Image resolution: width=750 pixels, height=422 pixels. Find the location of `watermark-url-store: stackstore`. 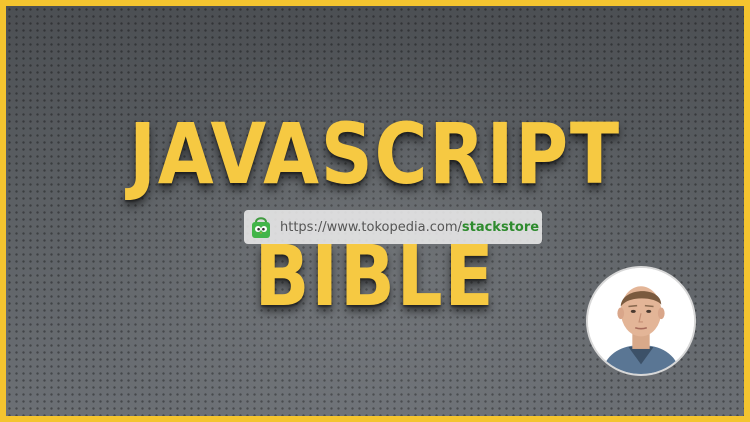

watermark-url-store: stackstore is located at coordinates (500, 227).